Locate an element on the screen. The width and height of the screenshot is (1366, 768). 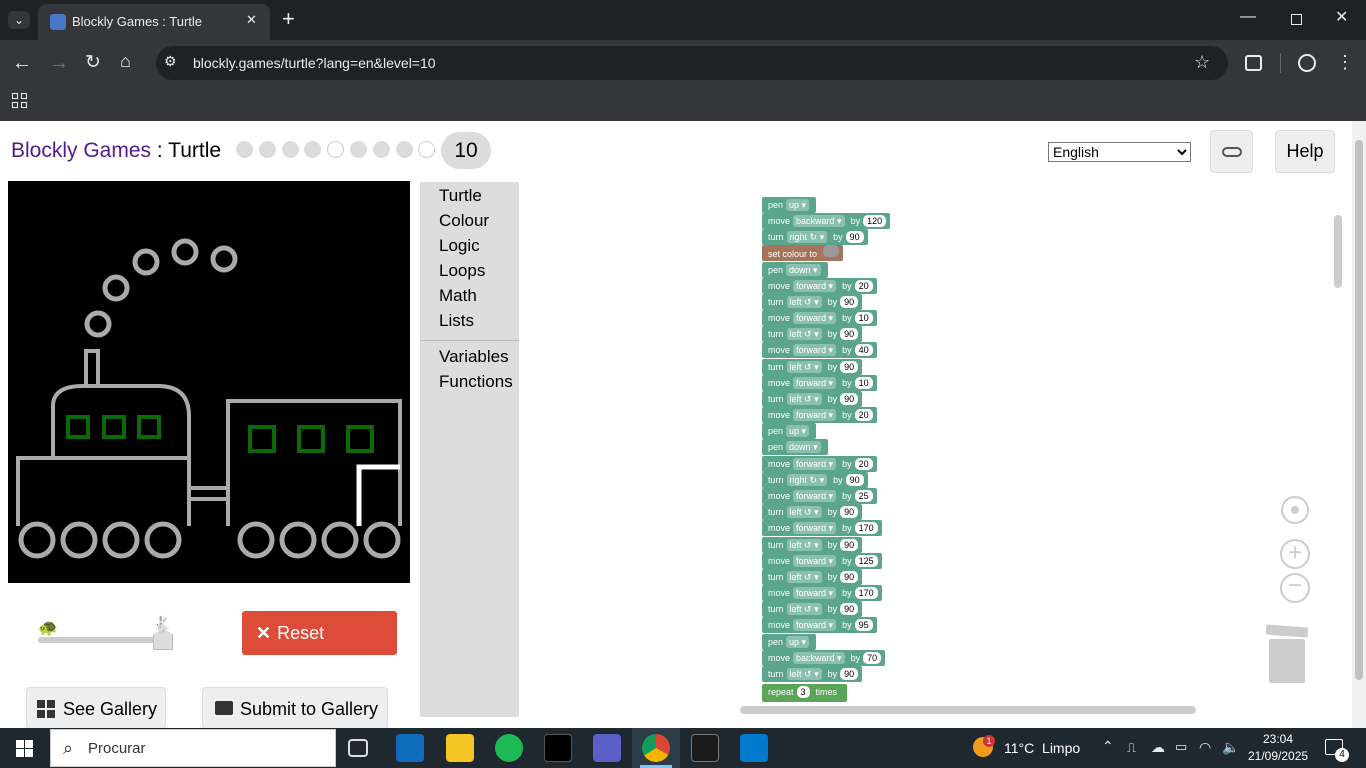
toolbox-category: Math is located at coordinates (458, 297).